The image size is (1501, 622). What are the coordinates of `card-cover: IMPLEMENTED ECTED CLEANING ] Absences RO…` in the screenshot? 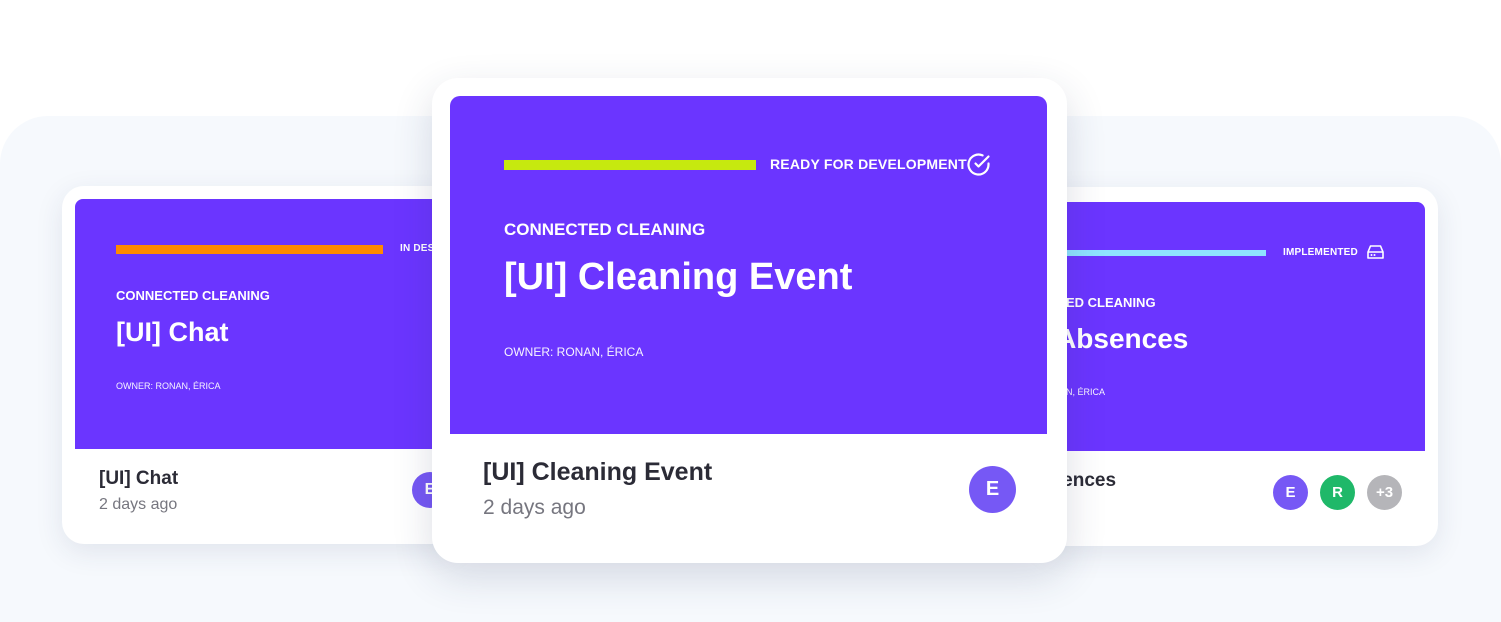 It's located at (1232, 326).